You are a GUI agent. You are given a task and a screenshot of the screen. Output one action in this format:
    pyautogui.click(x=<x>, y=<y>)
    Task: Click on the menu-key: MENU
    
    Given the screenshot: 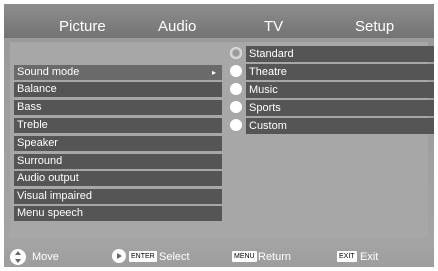 What is the action you would take?
    pyautogui.click(x=244, y=256)
    